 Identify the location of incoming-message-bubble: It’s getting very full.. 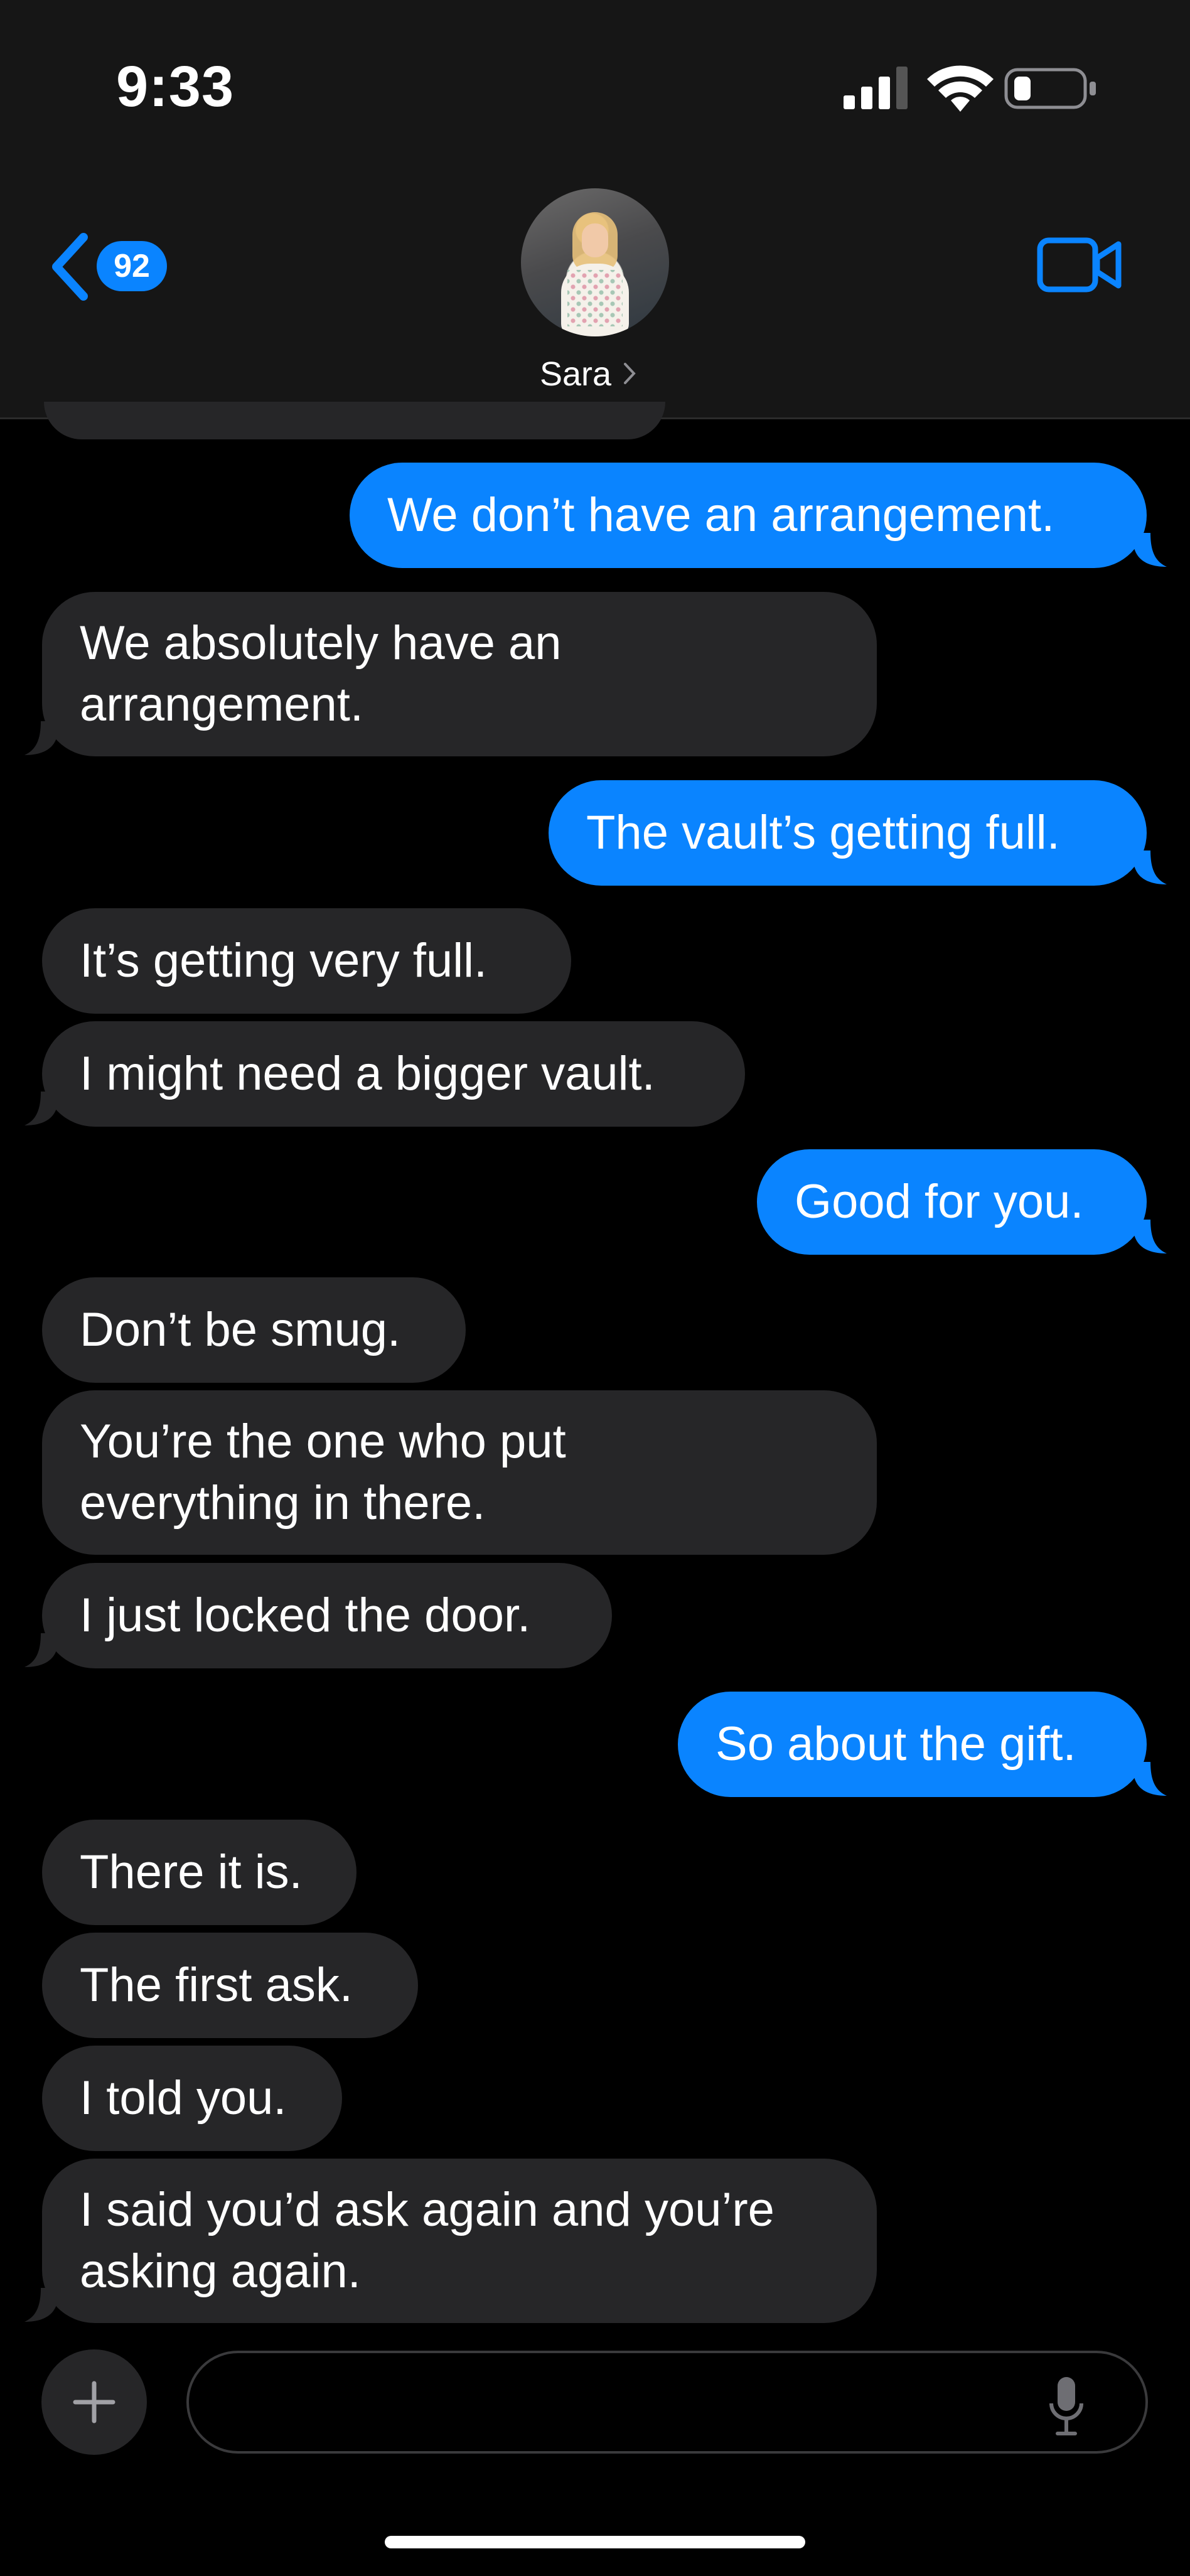
(306, 961).